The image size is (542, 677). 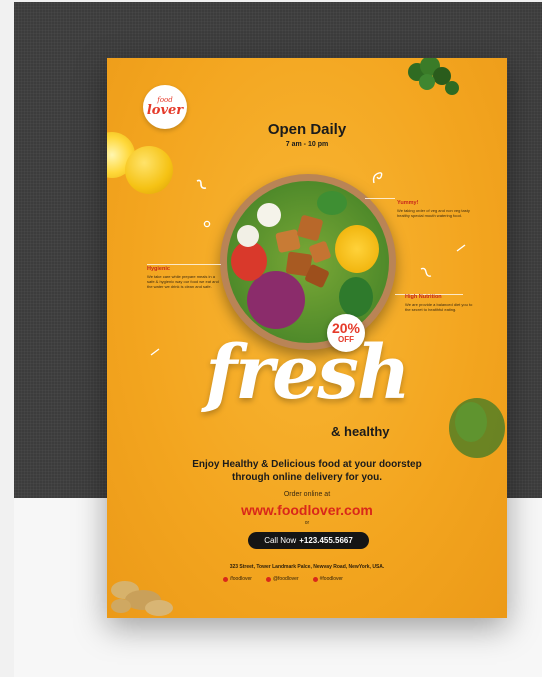 What do you see at coordinates (149, 170) in the screenshot?
I see `lemon-icon` at bounding box center [149, 170].